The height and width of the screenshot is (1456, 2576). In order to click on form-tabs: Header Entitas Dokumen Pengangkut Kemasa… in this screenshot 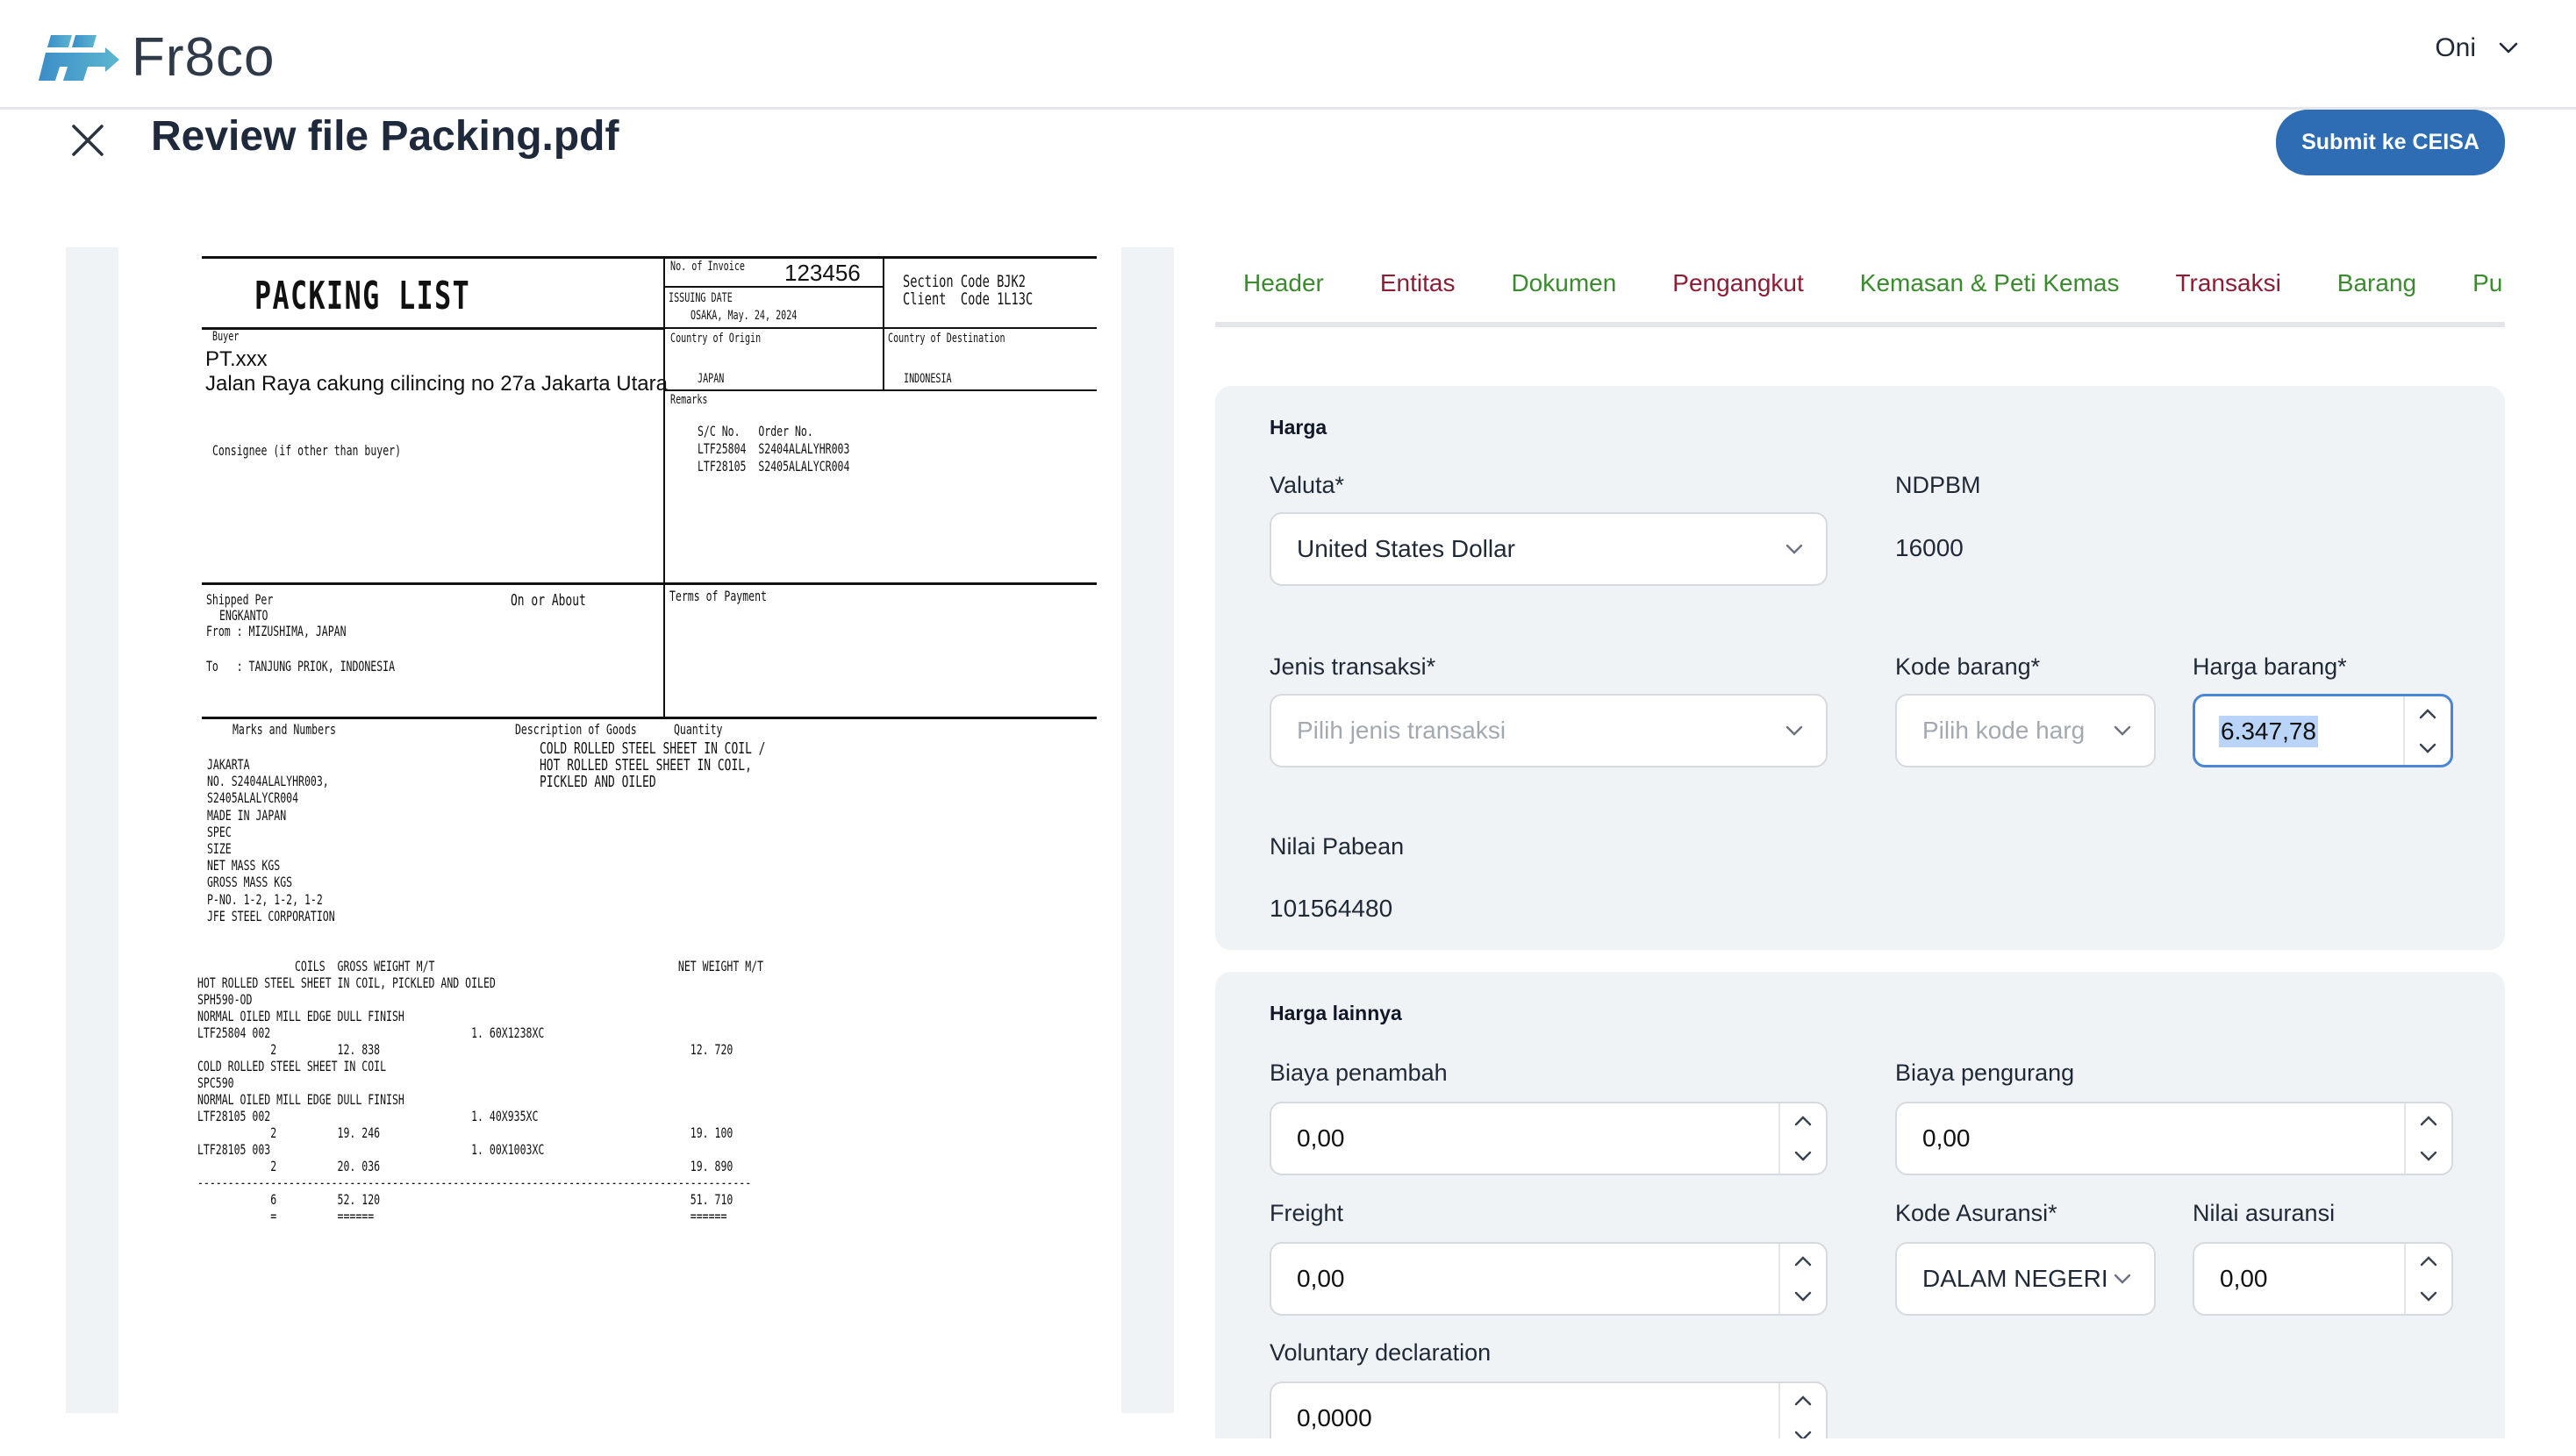, I will do `click(1860, 293)`.